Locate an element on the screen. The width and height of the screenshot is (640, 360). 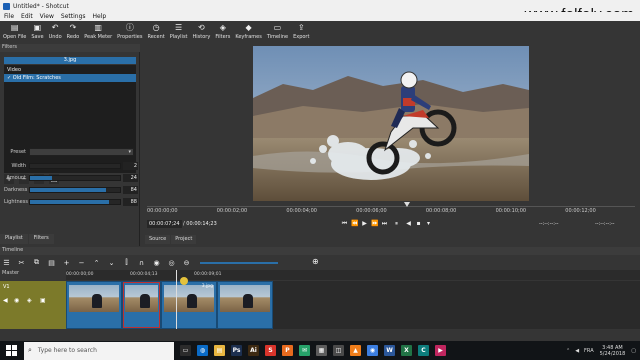
calculator-icon: ▦ is located at coordinates (321, 350).